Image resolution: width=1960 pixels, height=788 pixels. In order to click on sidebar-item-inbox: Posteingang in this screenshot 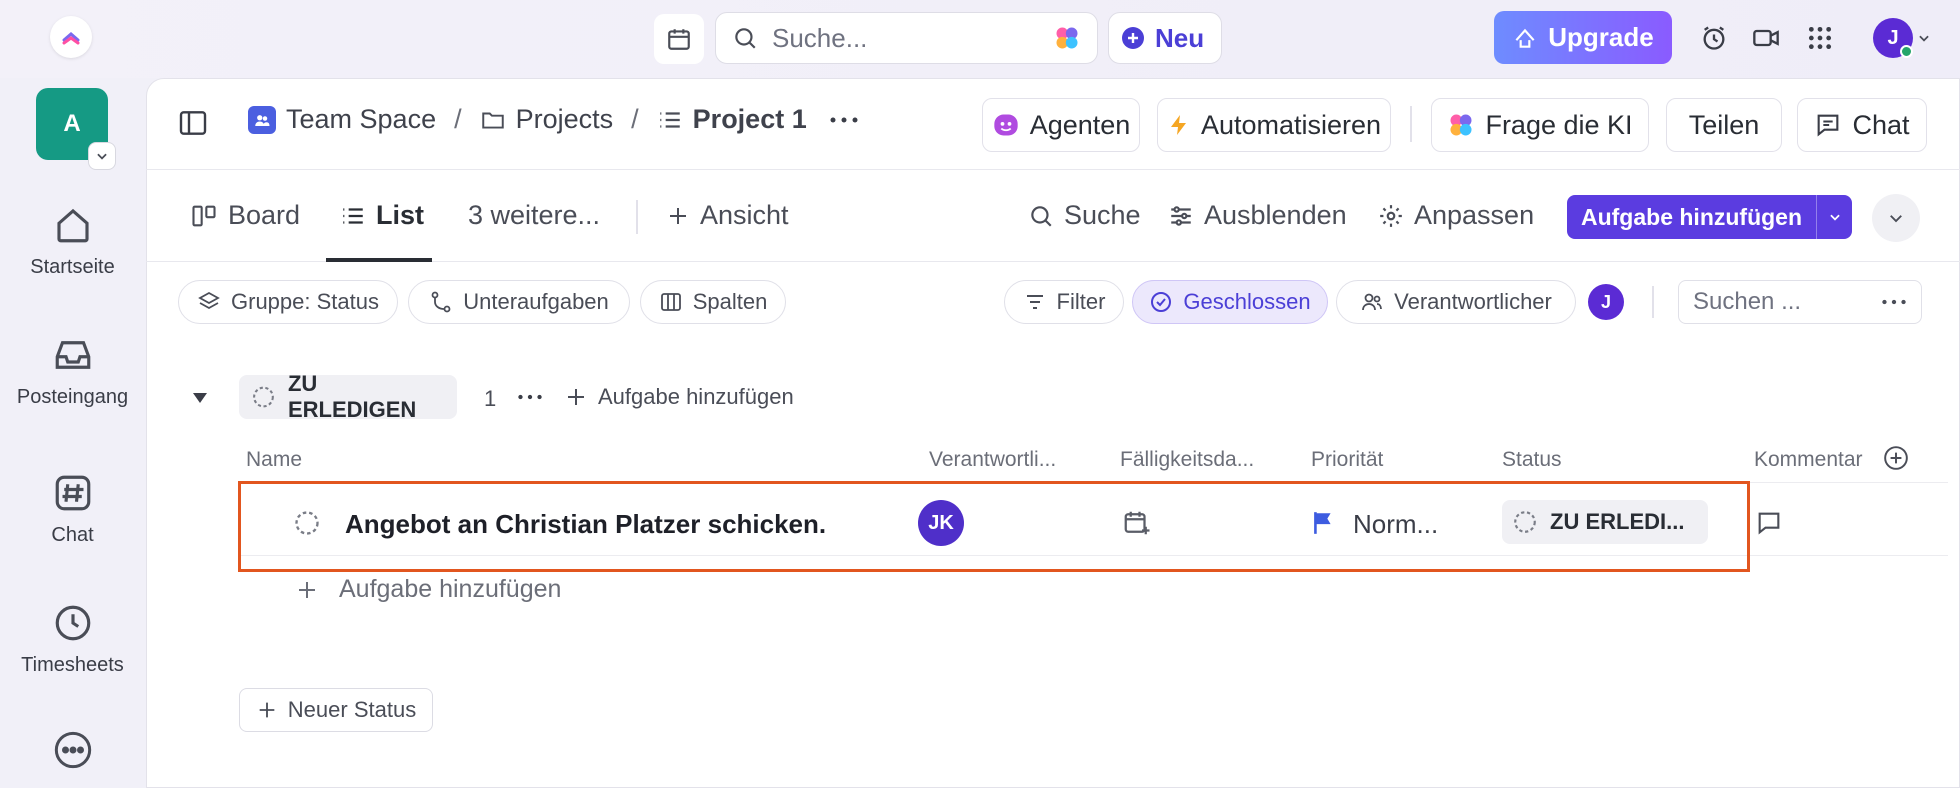, I will do `click(72, 371)`.